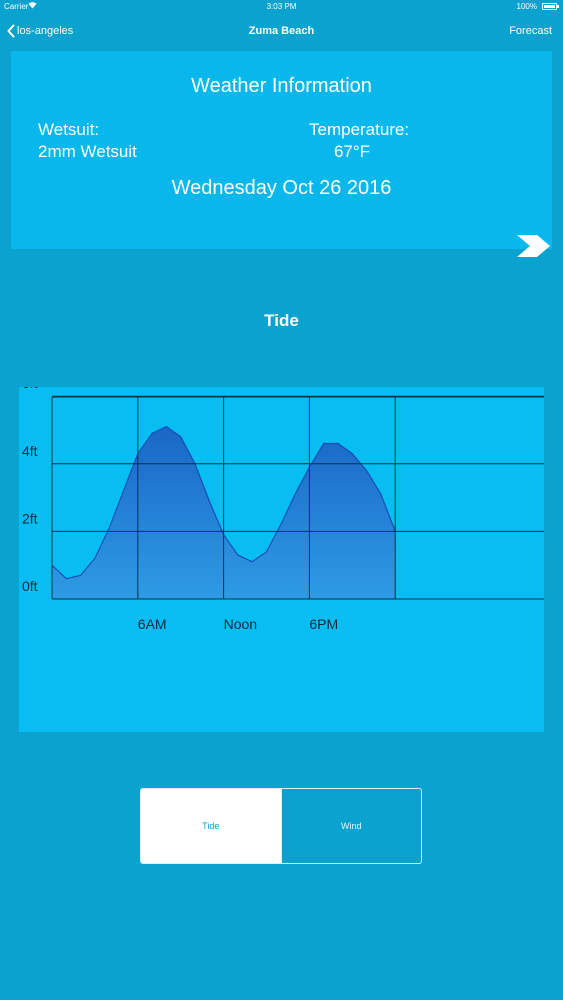 This screenshot has width=563, height=1000. I want to click on forecast-date: Wednesday Oct 26 2016, so click(281, 188).